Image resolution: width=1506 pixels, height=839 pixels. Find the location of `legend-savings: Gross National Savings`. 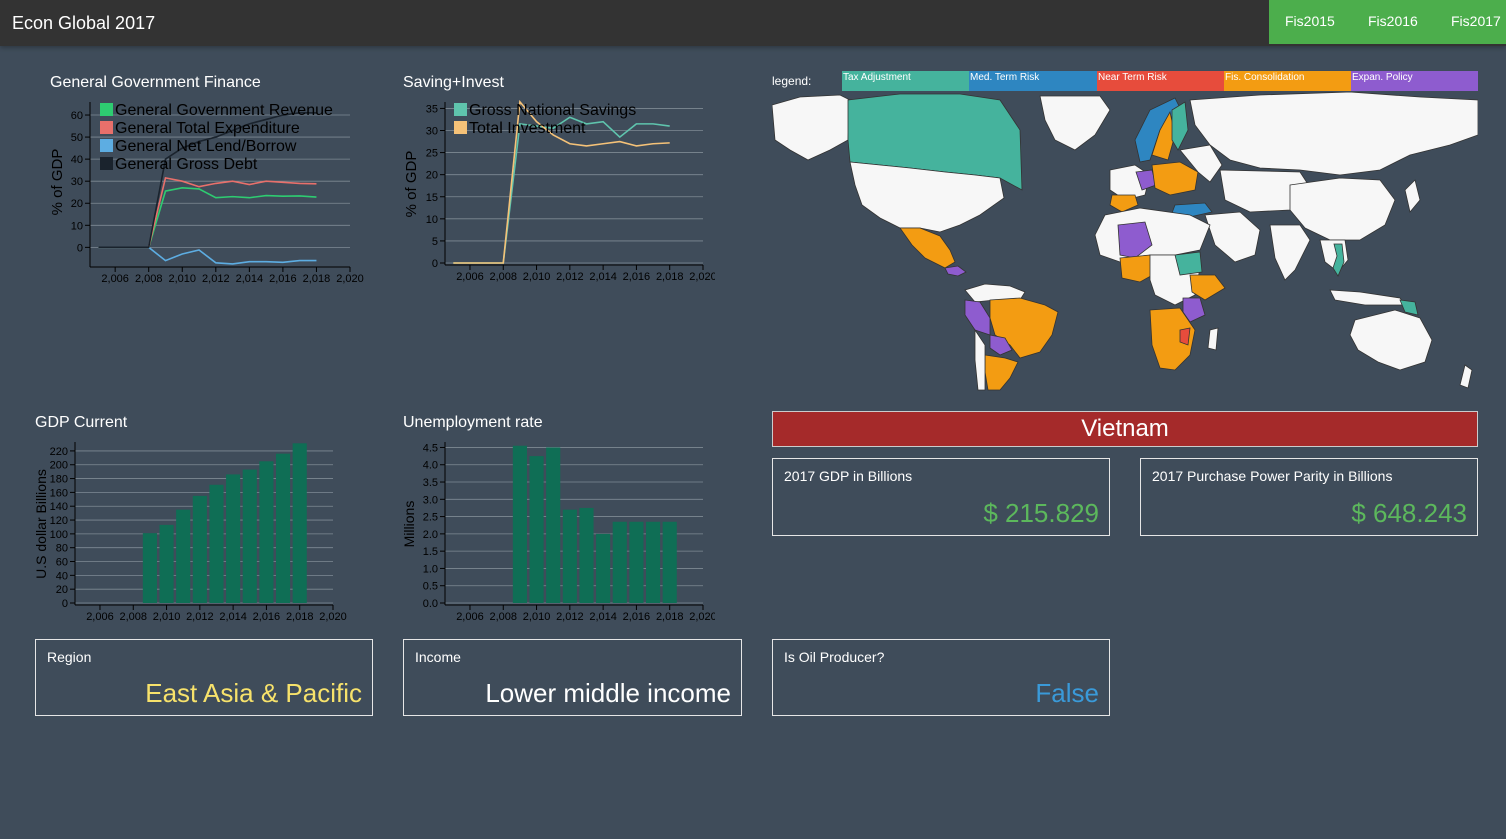

legend-savings: Gross National Savings is located at coordinates (552, 110).